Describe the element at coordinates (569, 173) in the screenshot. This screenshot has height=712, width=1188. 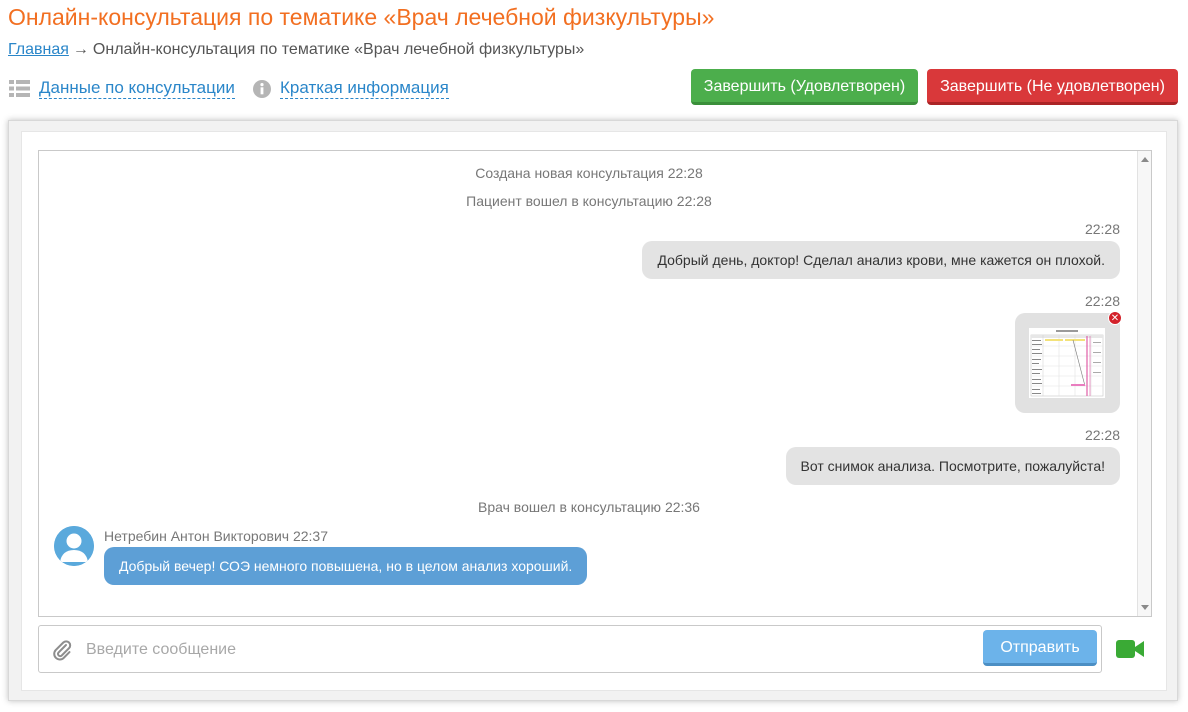
I see `system-message-text: Создана новая консультация` at that location.